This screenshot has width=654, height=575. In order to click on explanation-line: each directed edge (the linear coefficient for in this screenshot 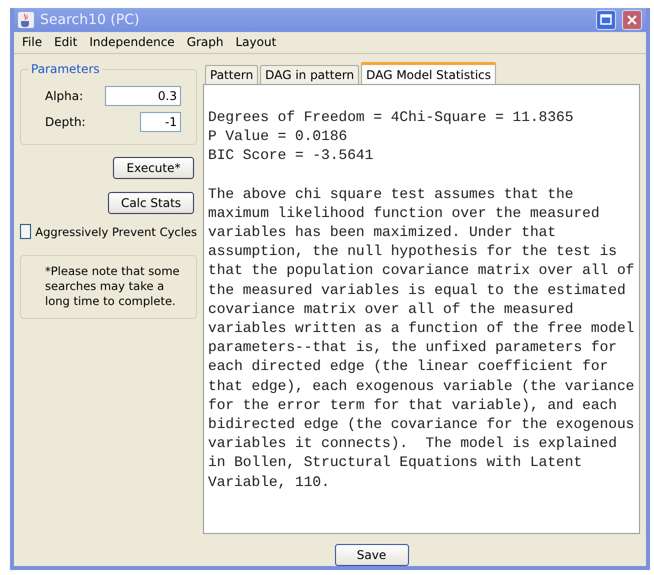, I will do `click(409, 368)`.